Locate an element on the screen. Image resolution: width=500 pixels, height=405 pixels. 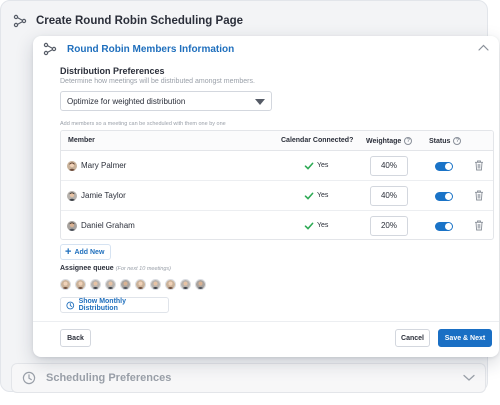
member-name: Daniel Graham is located at coordinates (108, 225).